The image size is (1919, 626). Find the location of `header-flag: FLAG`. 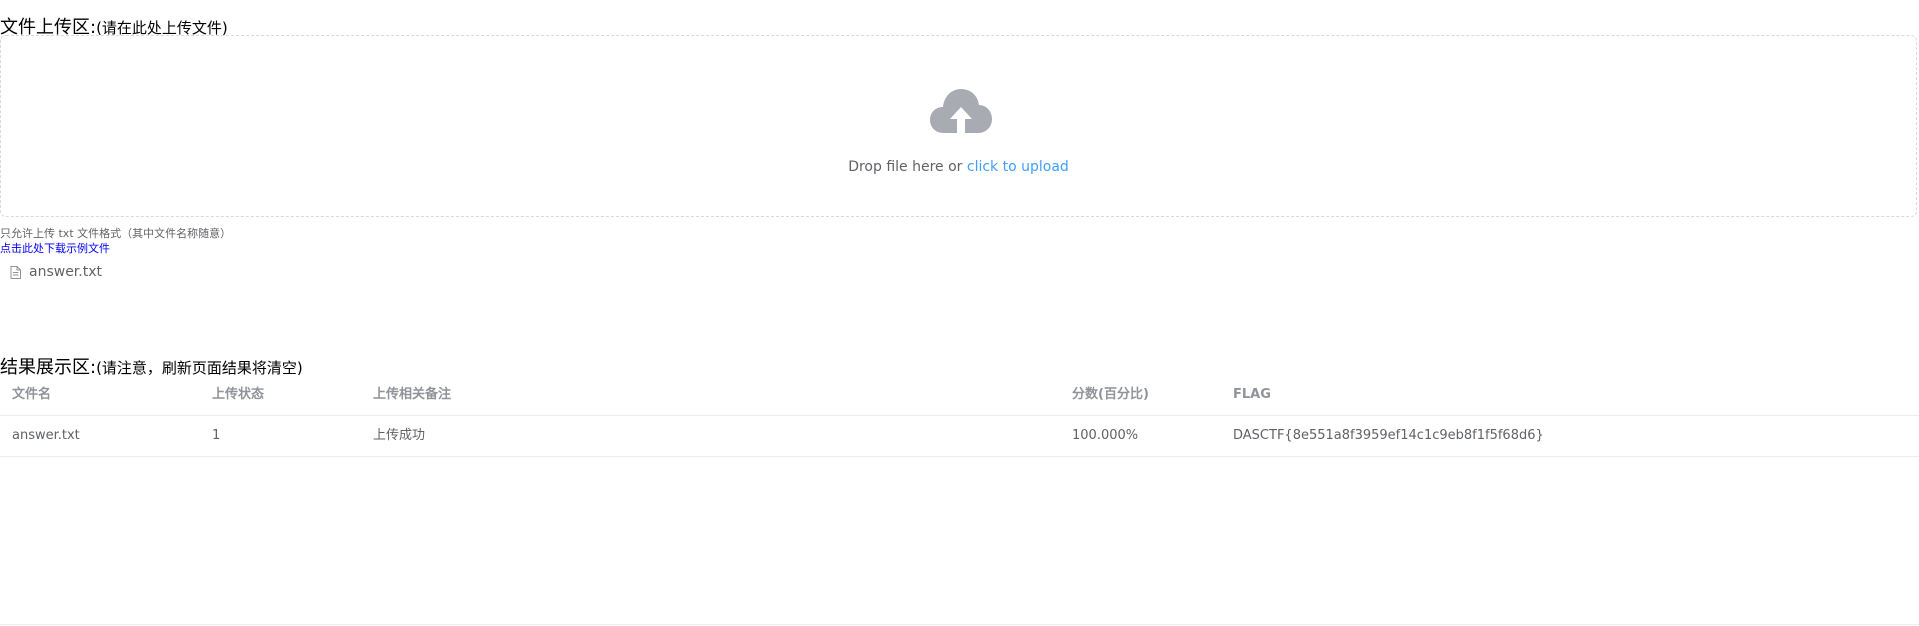

header-flag: FLAG is located at coordinates (1252, 394).